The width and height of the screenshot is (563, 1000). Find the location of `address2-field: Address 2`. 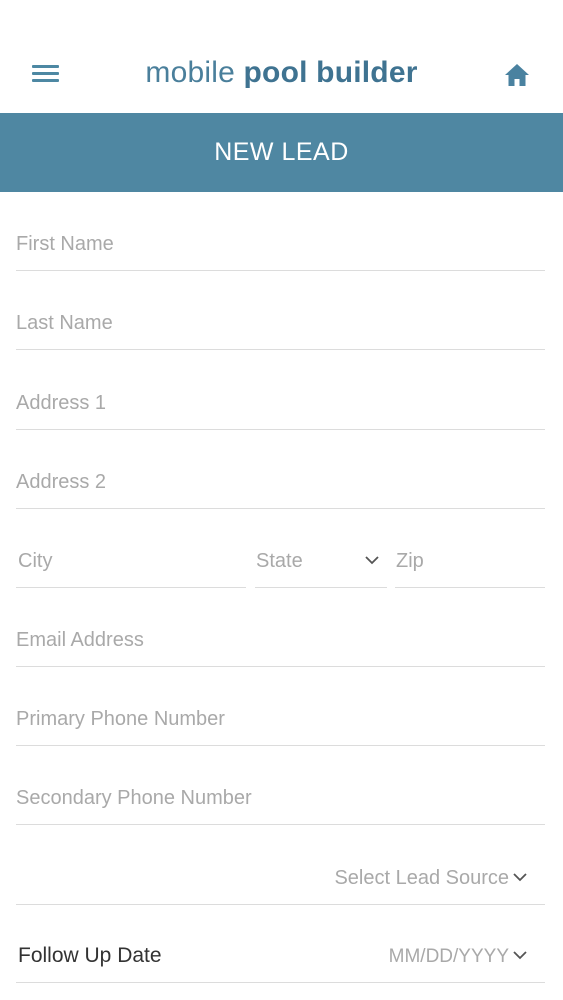

address2-field: Address 2 is located at coordinates (280, 479).